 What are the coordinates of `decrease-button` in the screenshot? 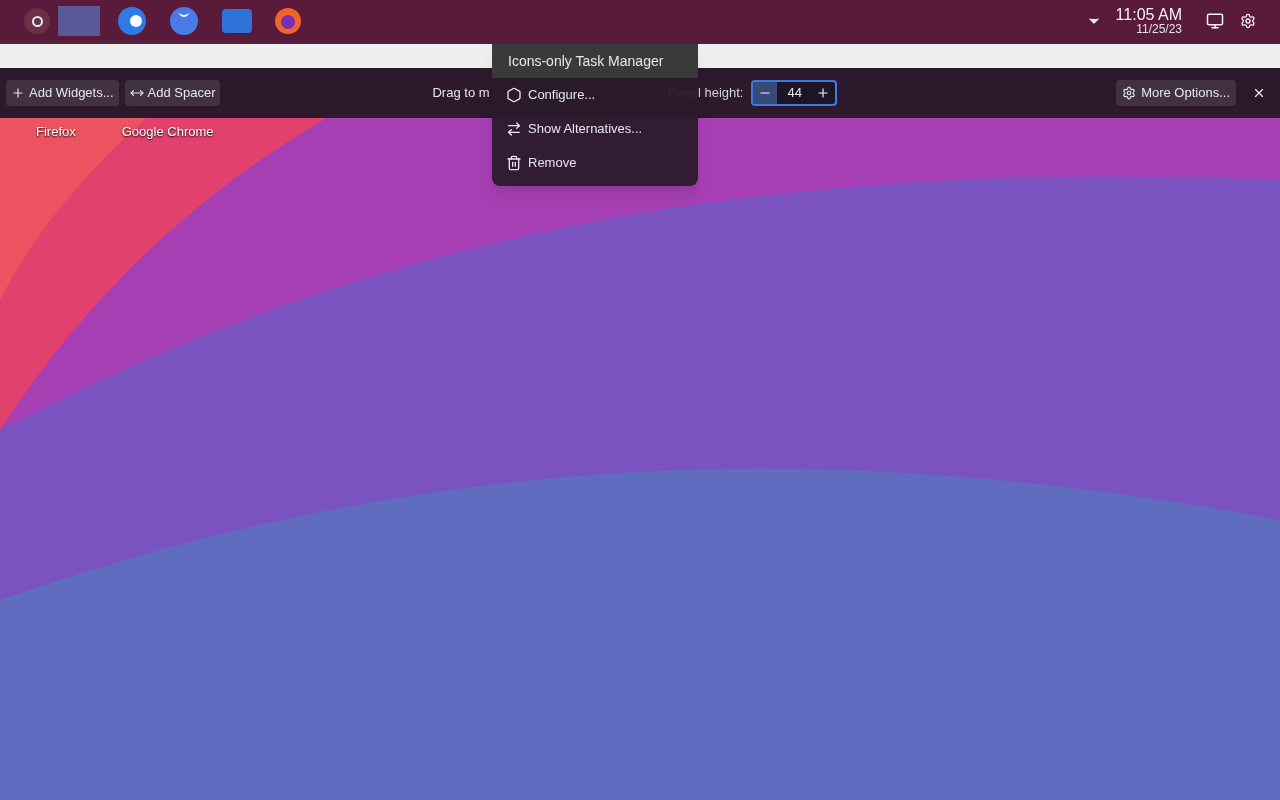 It's located at (765, 93).